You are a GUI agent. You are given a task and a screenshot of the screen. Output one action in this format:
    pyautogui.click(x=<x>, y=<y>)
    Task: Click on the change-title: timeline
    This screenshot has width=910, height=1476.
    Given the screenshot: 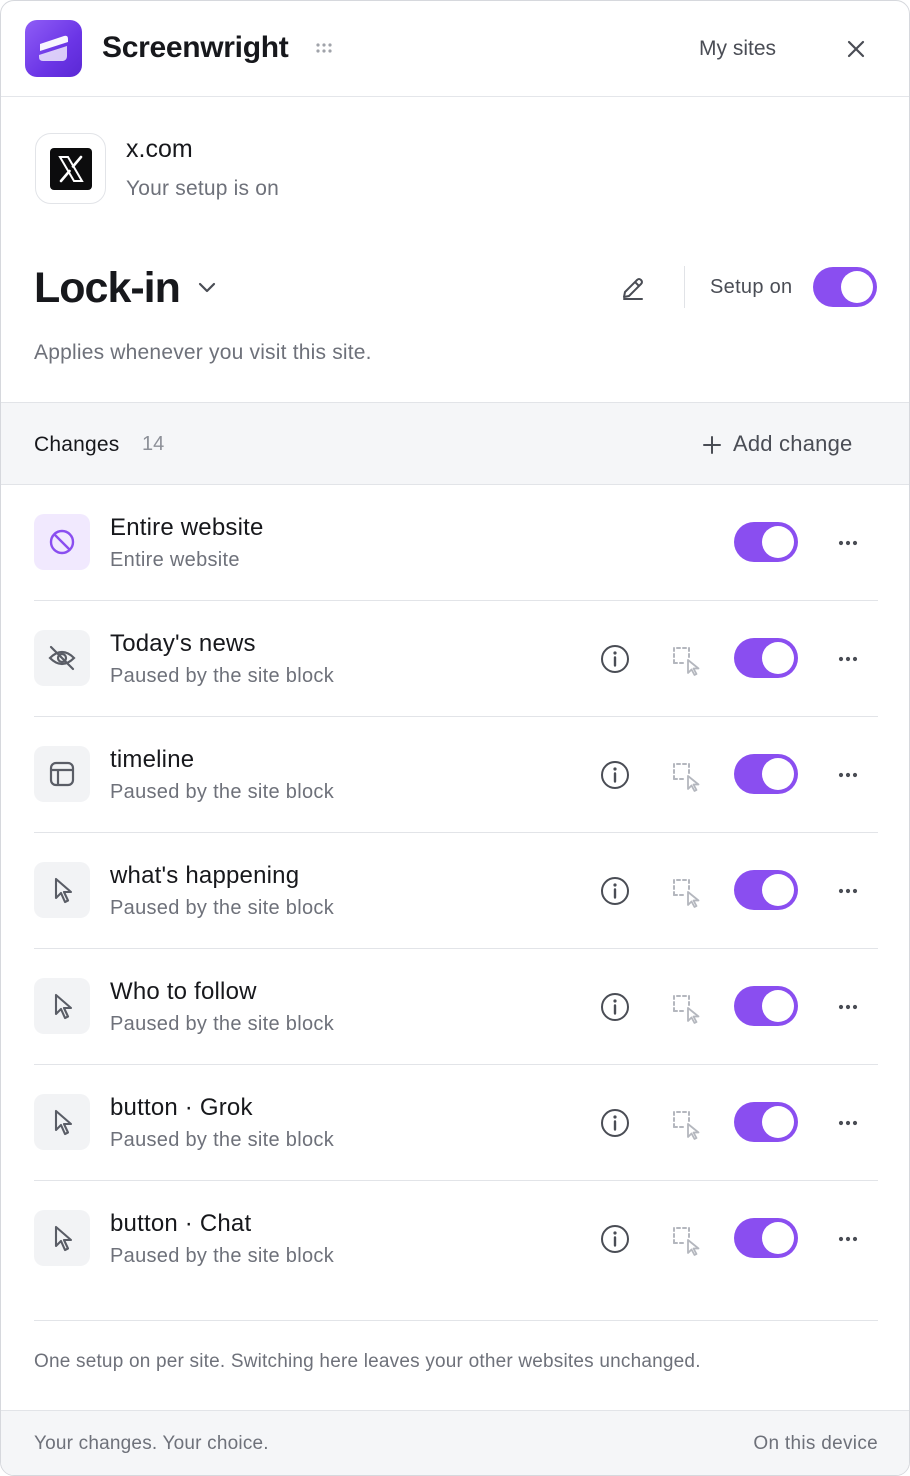 What is the action you would take?
    pyautogui.click(x=152, y=759)
    